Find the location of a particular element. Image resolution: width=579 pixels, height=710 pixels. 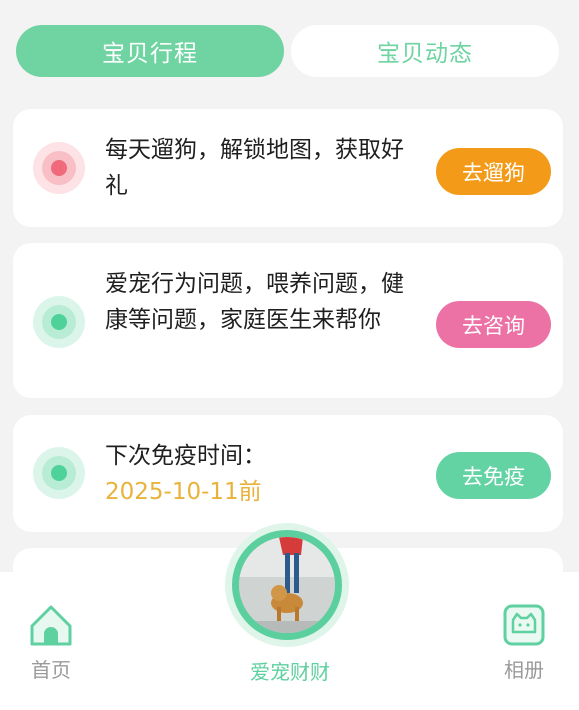

nav-album: 相册 is located at coordinates (524, 642).